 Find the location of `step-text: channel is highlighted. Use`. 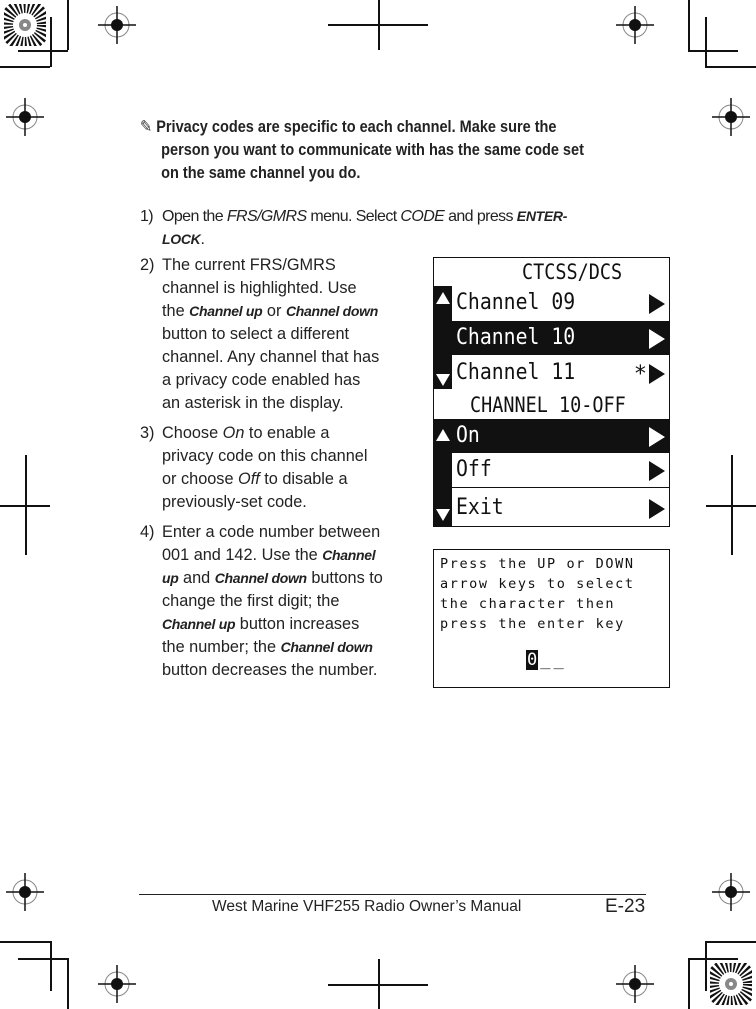

step-text: channel is highlighted. Use is located at coordinates (259, 288).